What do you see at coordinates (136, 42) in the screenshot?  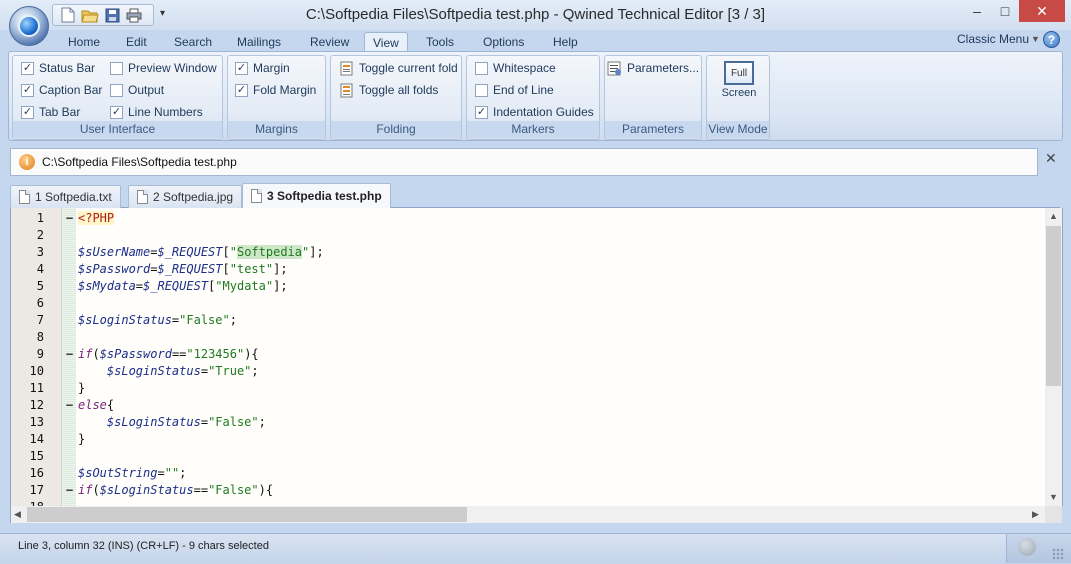 I see `tab-edit: Edit` at bounding box center [136, 42].